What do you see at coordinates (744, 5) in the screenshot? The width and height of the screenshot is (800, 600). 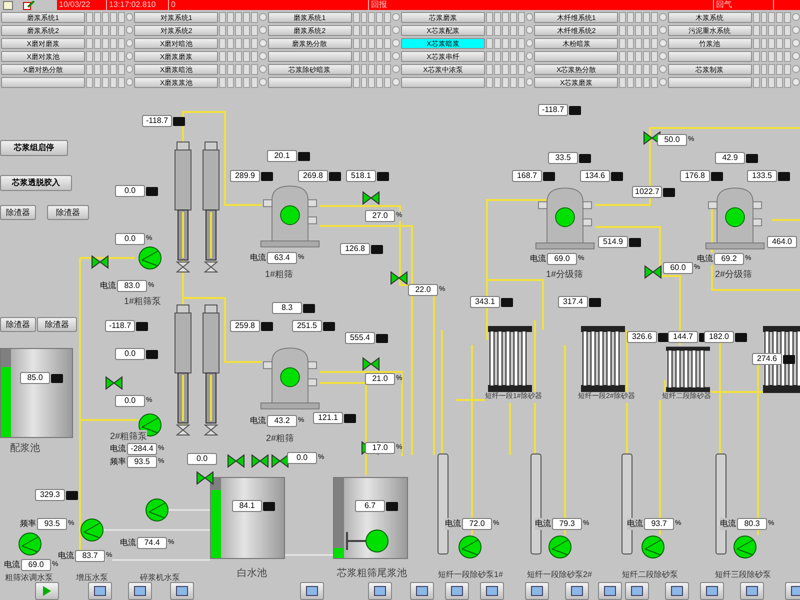 I see `header-text: 回气` at bounding box center [744, 5].